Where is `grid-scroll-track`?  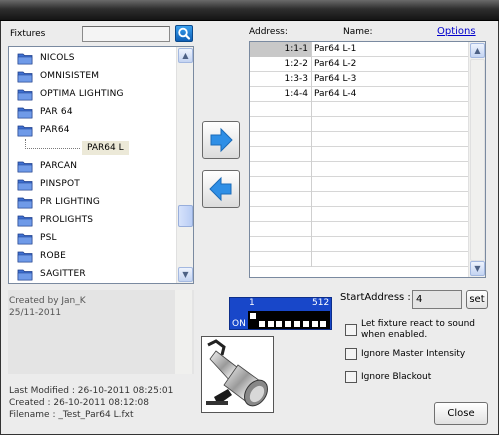 grid-scroll-track is located at coordinates (477, 160).